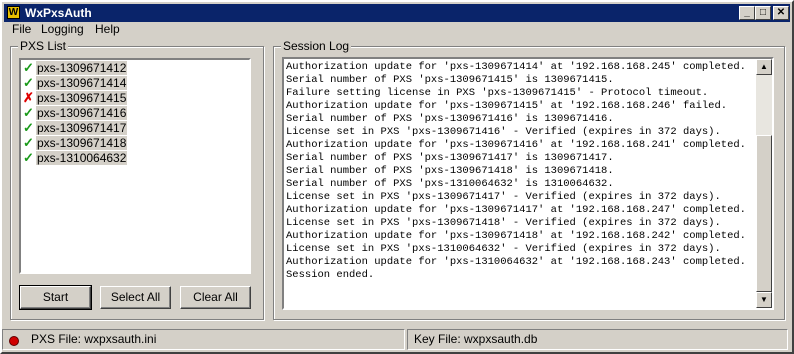 Image resolution: width=794 pixels, height=354 pixels. What do you see at coordinates (13, 12) in the screenshot?
I see `app-icon: W` at bounding box center [13, 12].